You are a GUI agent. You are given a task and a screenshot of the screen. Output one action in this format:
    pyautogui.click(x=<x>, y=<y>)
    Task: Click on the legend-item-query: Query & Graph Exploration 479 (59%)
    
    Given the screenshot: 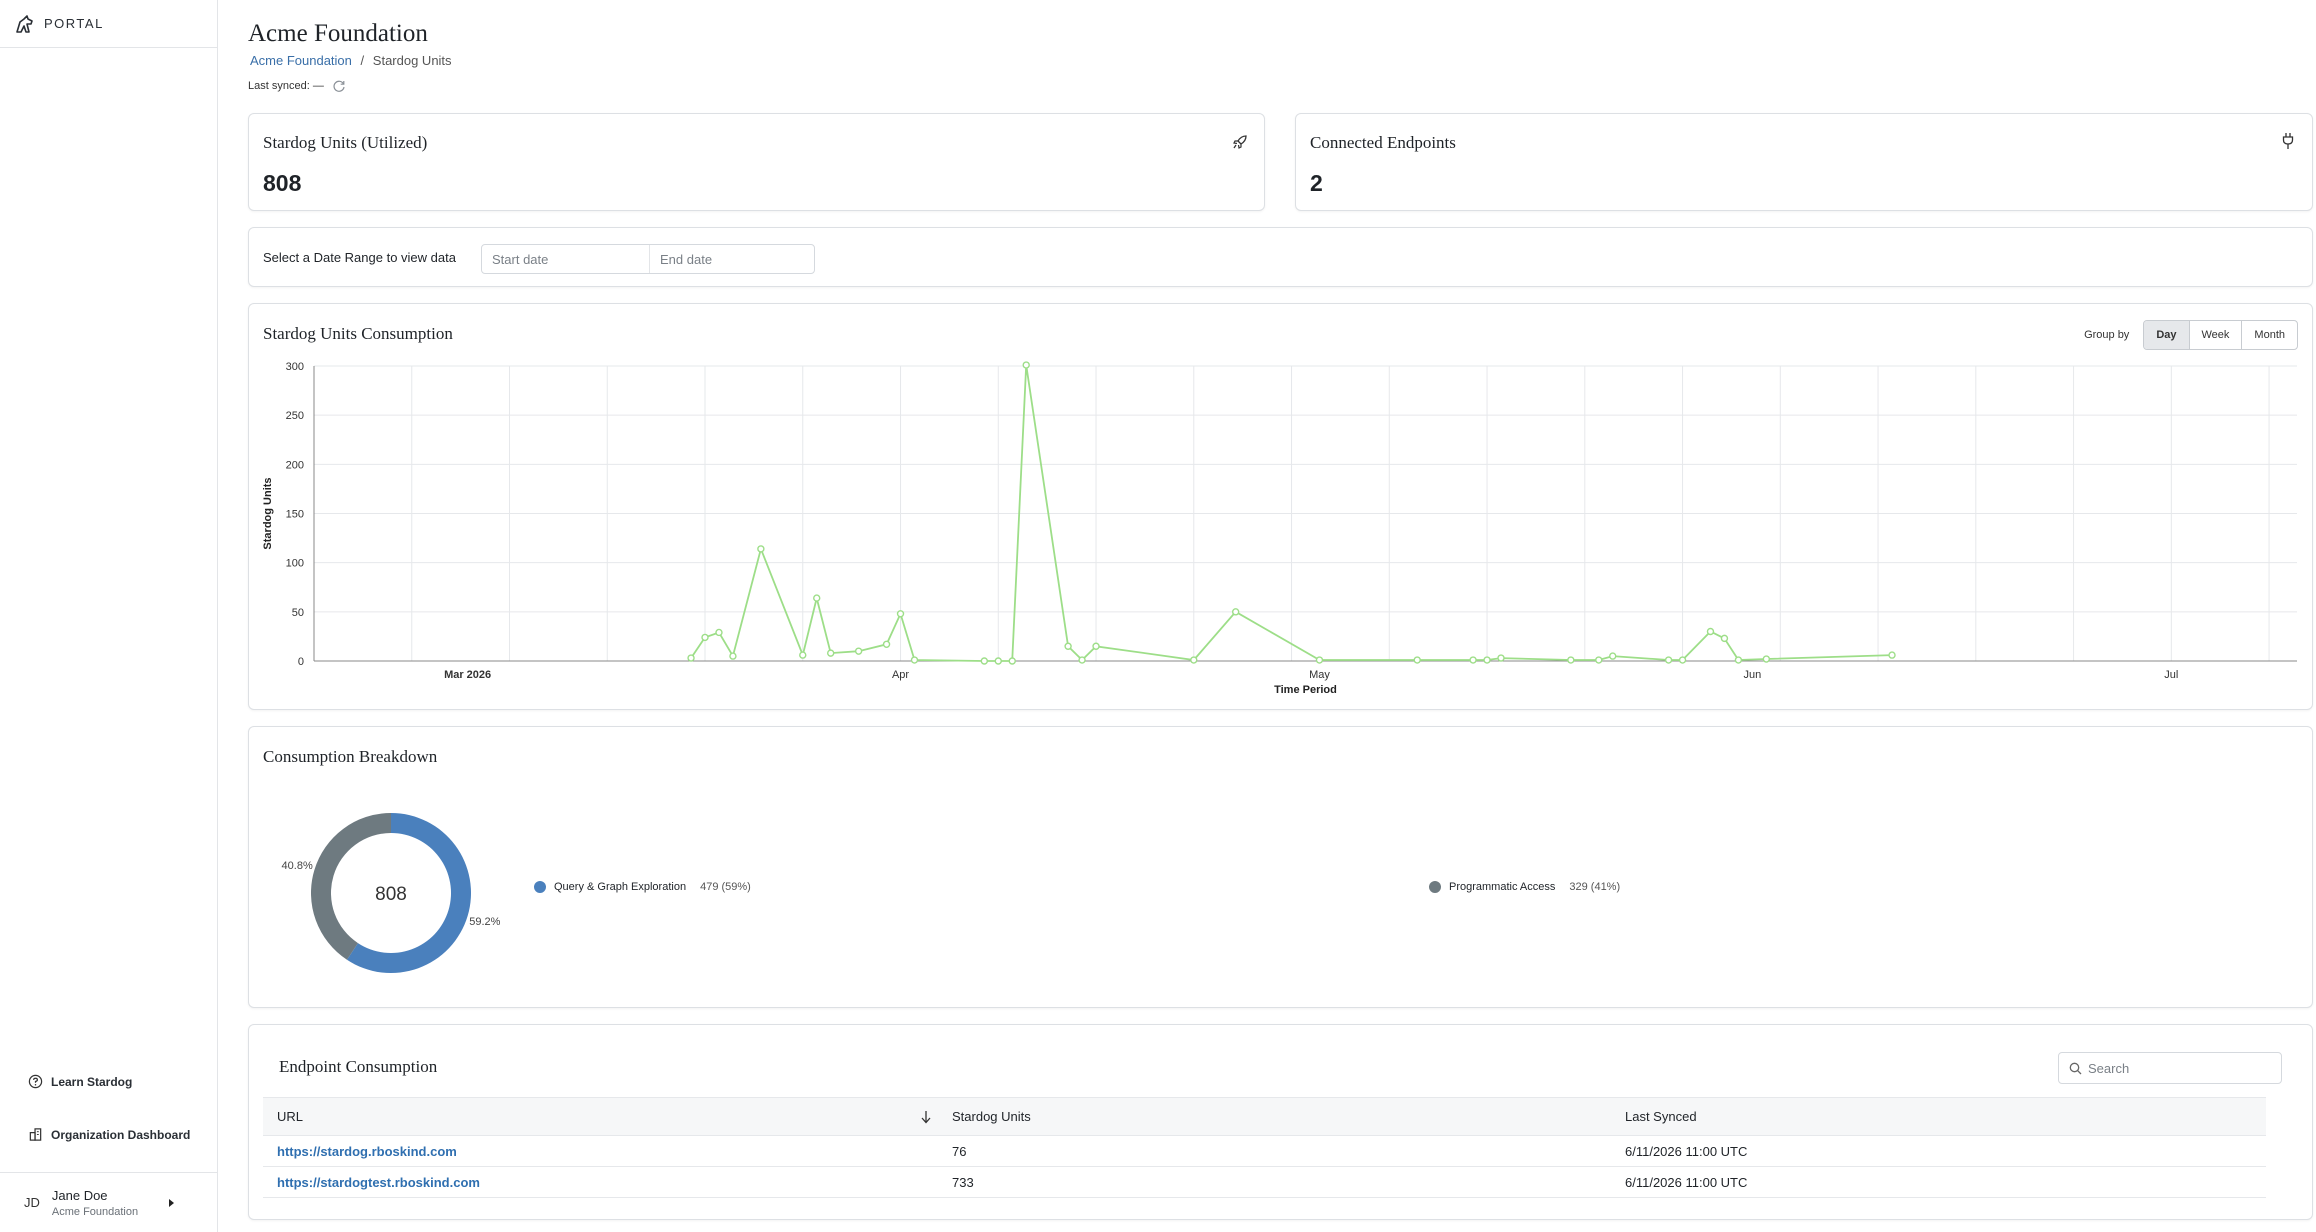 What is the action you would take?
    pyautogui.click(x=642, y=887)
    